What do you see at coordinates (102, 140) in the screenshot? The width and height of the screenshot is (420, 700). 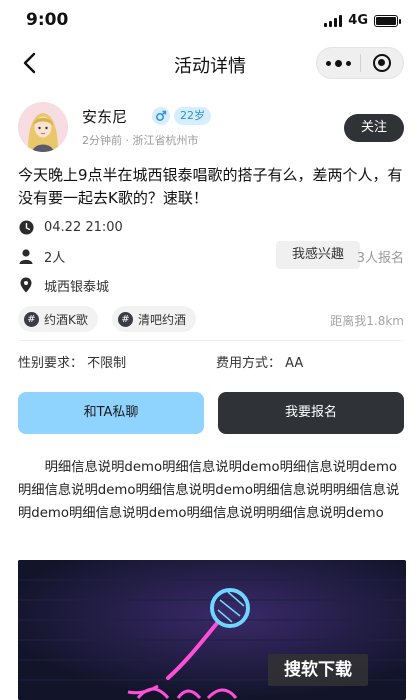 I see `post-time: 2分钟前` at bounding box center [102, 140].